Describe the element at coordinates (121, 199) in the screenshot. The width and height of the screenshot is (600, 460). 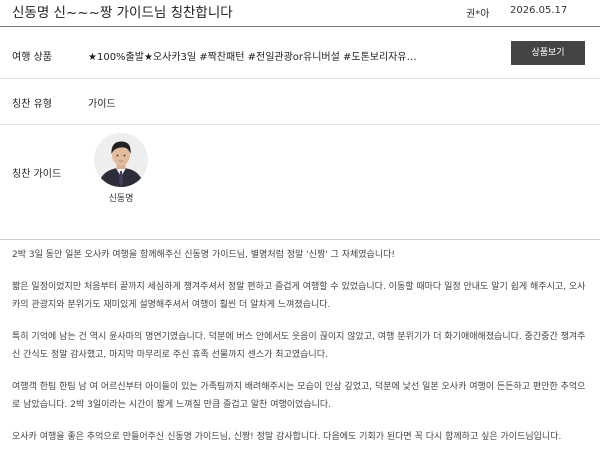
I see `guide-name: 신동명` at that location.